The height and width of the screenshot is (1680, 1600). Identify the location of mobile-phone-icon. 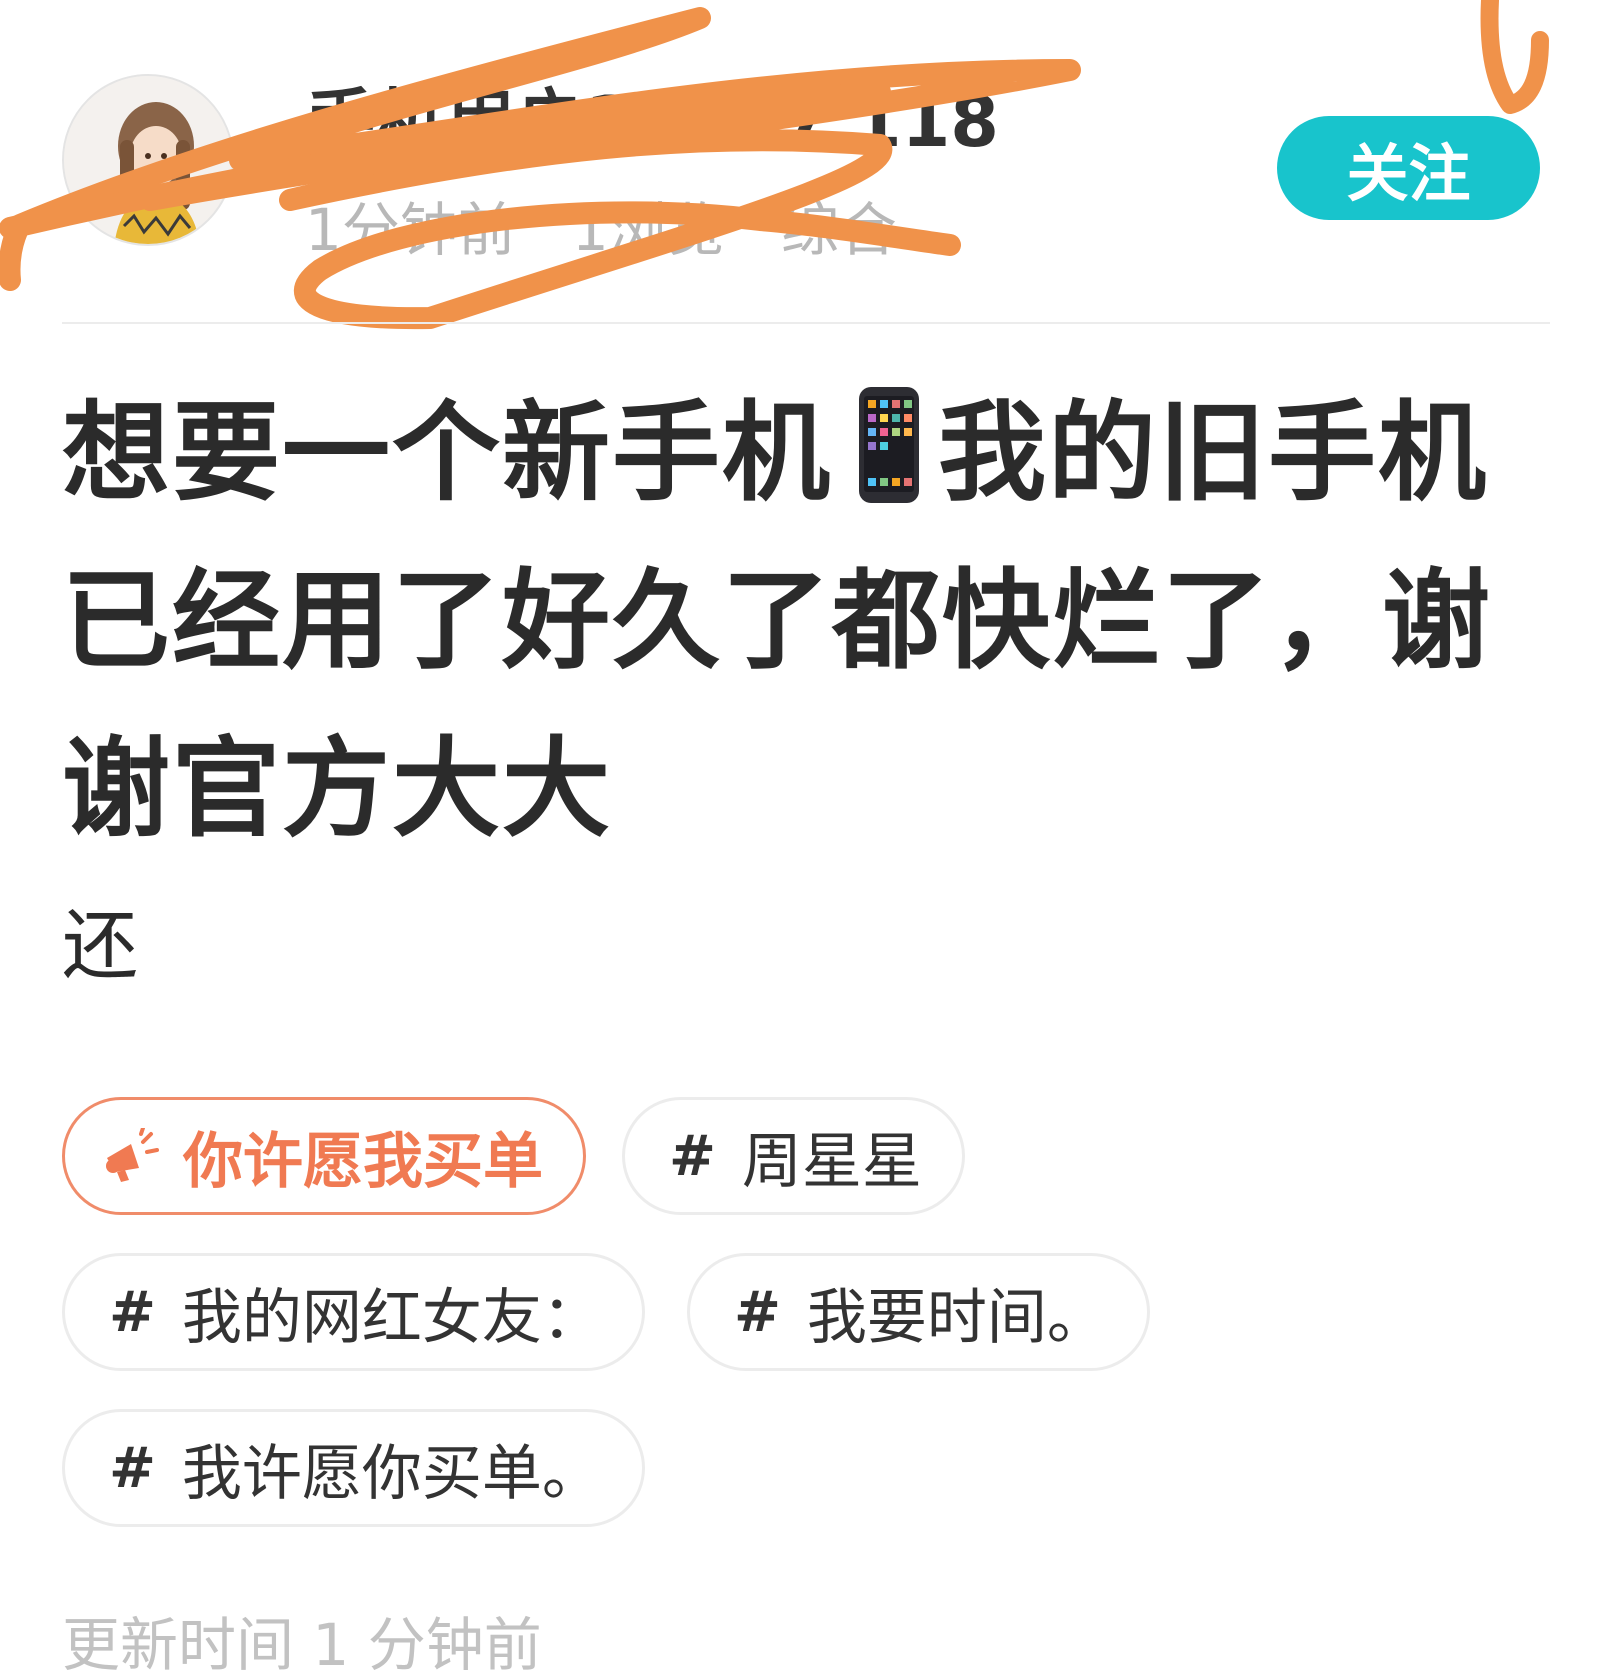
(889, 445).